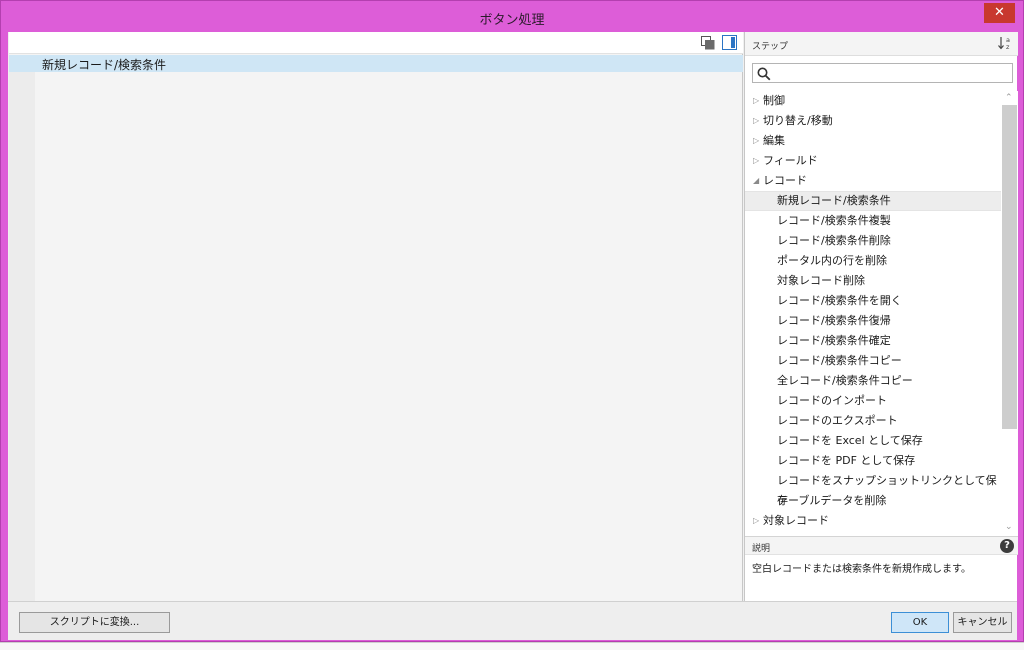 This screenshot has height=650, width=1024. What do you see at coordinates (873, 501) in the screenshot?
I see `step-item: テーブルデータを削除` at bounding box center [873, 501].